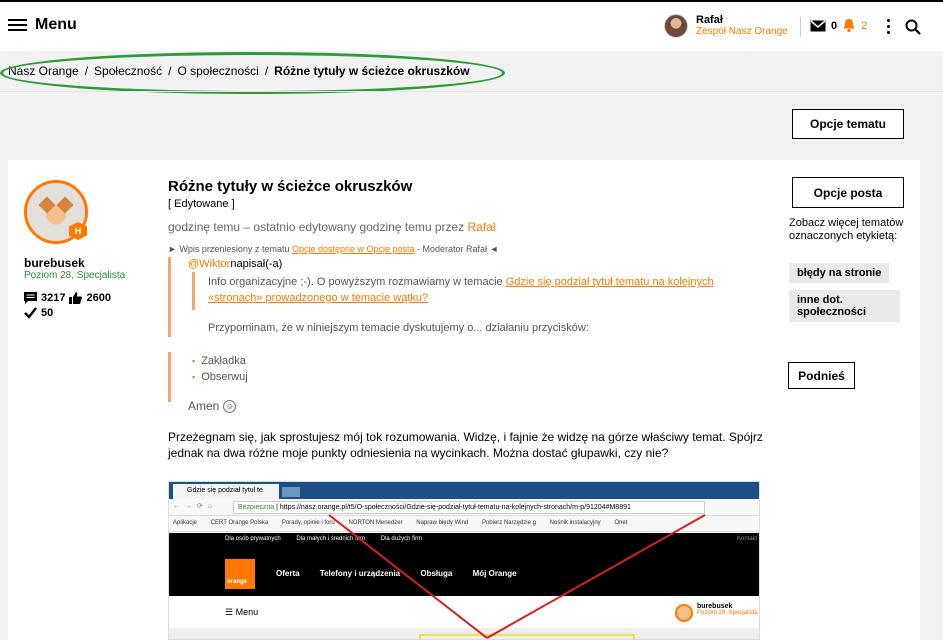  What do you see at coordinates (848, 124) in the screenshot?
I see `topic-options-button: Opcje tematu` at bounding box center [848, 124].